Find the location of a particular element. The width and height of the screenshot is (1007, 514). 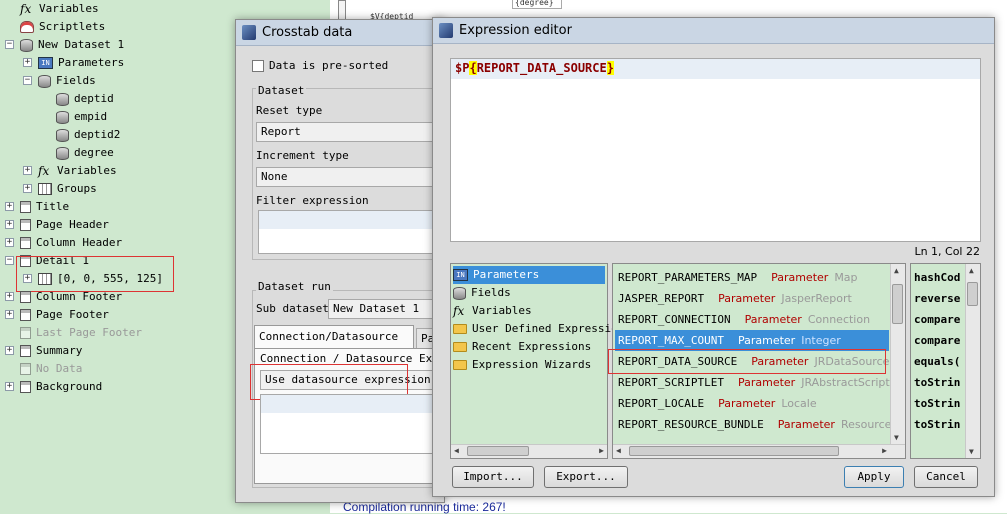

app-icon is located at coordinates (249, 32).